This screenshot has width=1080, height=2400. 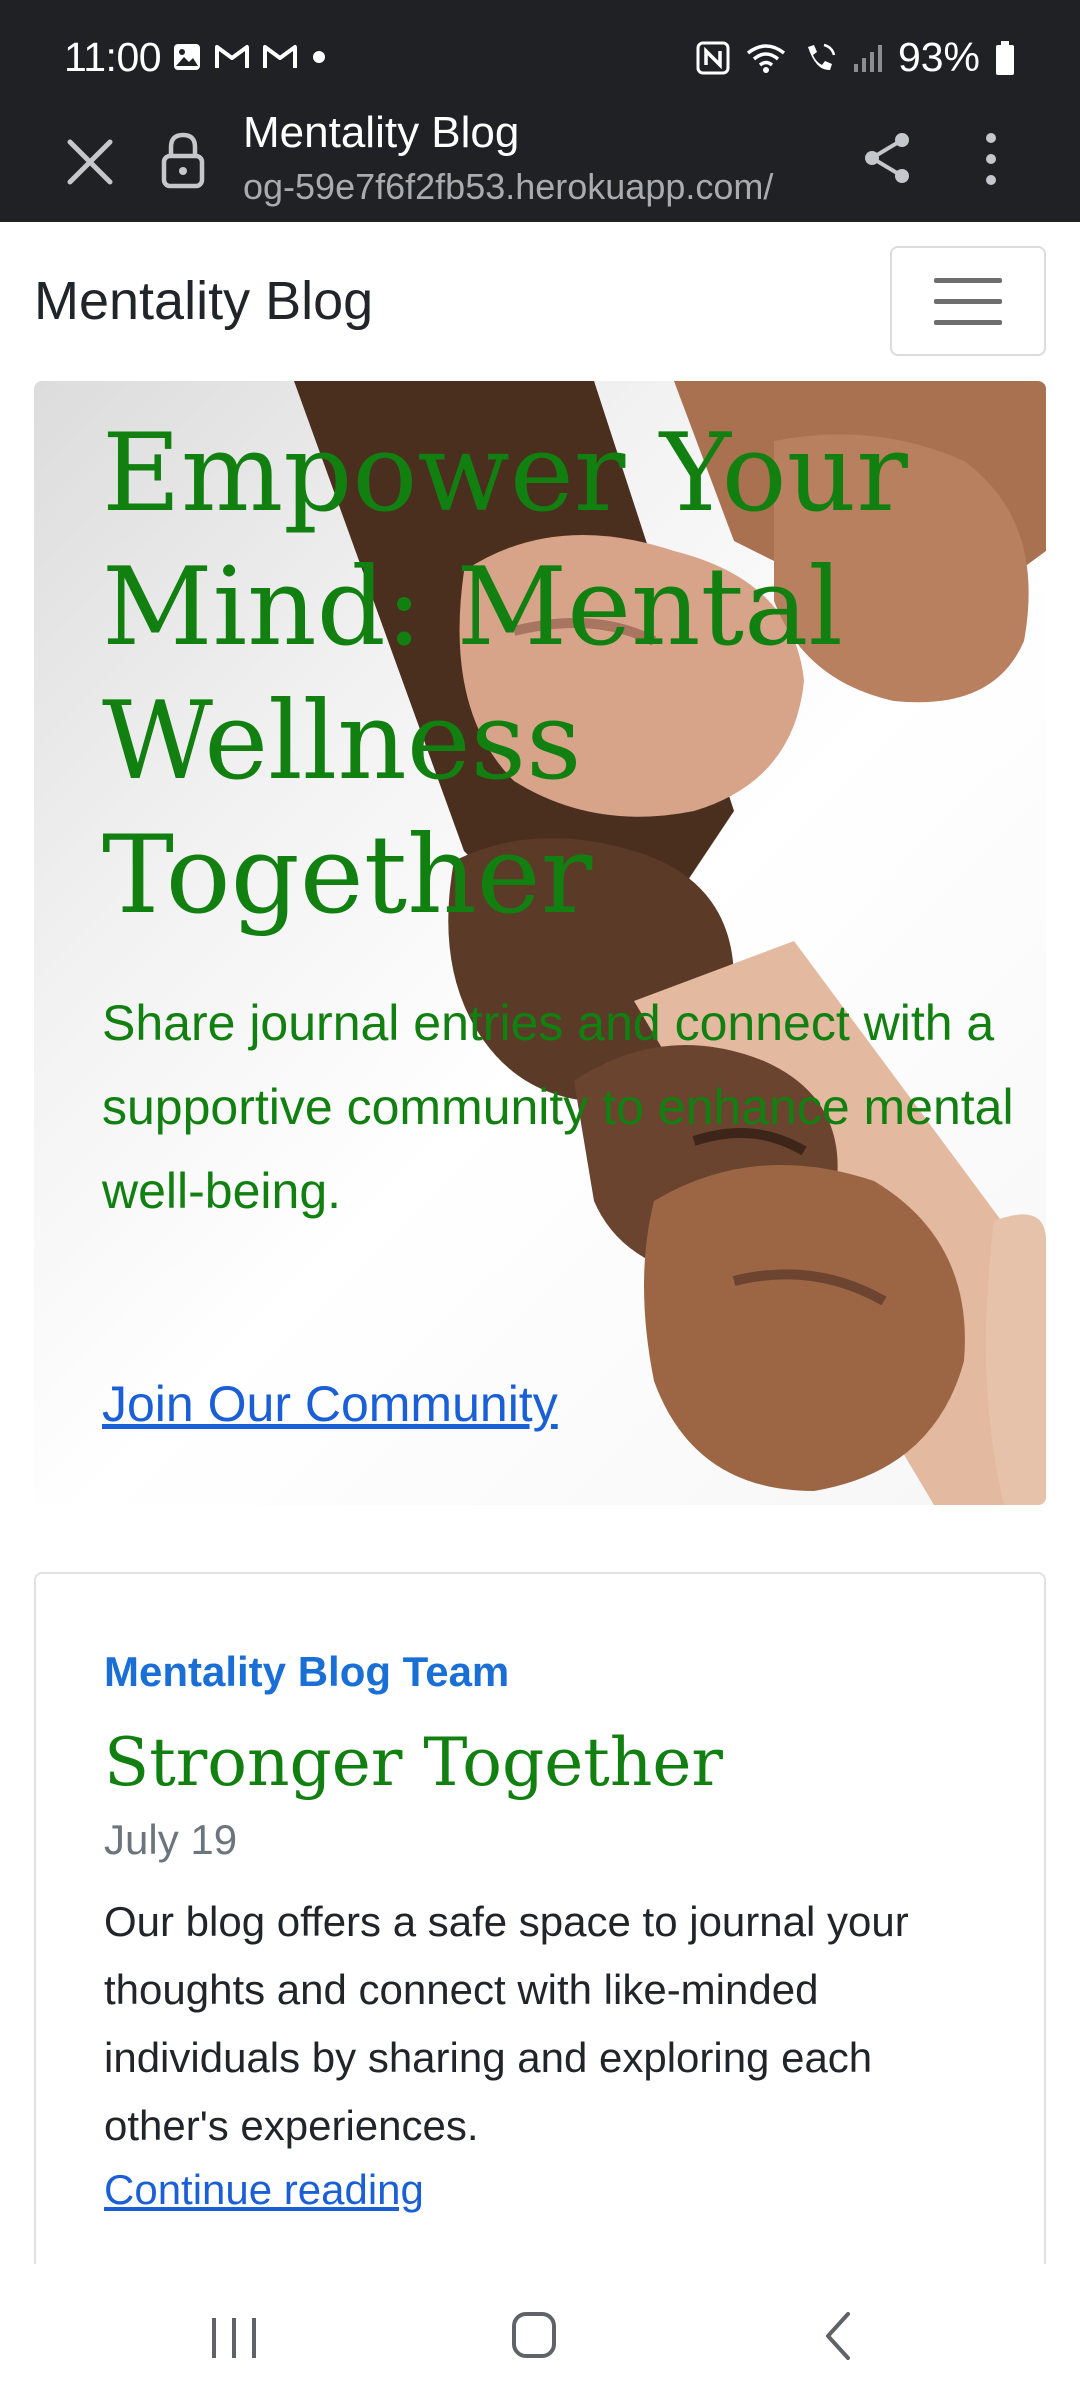 What do you see at coordinates (867, 58) in the screenshot?
I see `signal-icon` at bounding box center [867, 58].